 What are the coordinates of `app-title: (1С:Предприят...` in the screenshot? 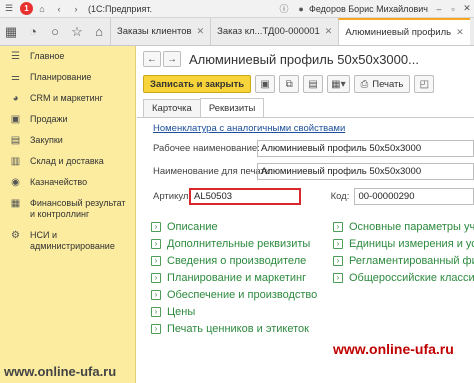 It's located at (120, 8).